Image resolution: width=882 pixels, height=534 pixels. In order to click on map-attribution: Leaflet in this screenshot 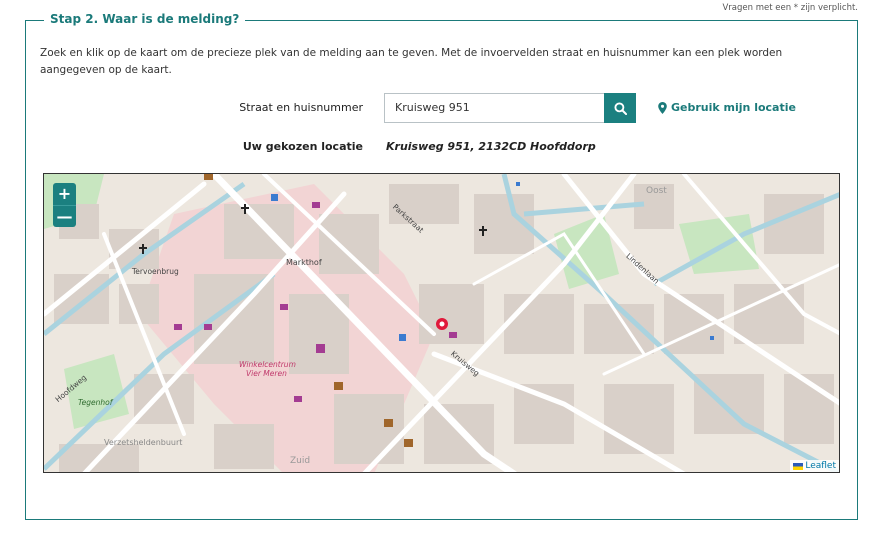, I will do `click(814, 466)`.